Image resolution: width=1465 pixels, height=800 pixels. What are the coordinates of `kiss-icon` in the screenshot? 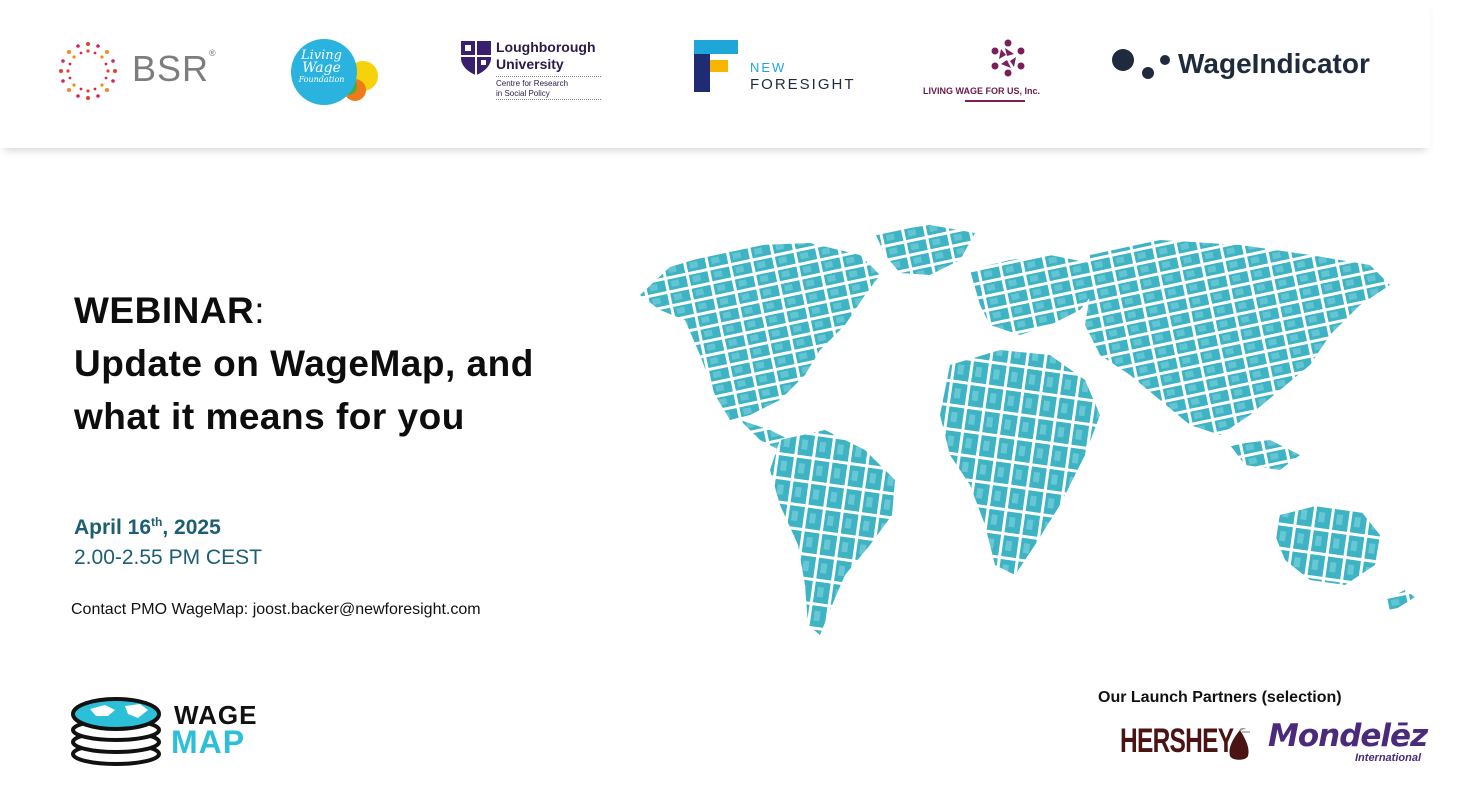 It's located at (1239, 744).